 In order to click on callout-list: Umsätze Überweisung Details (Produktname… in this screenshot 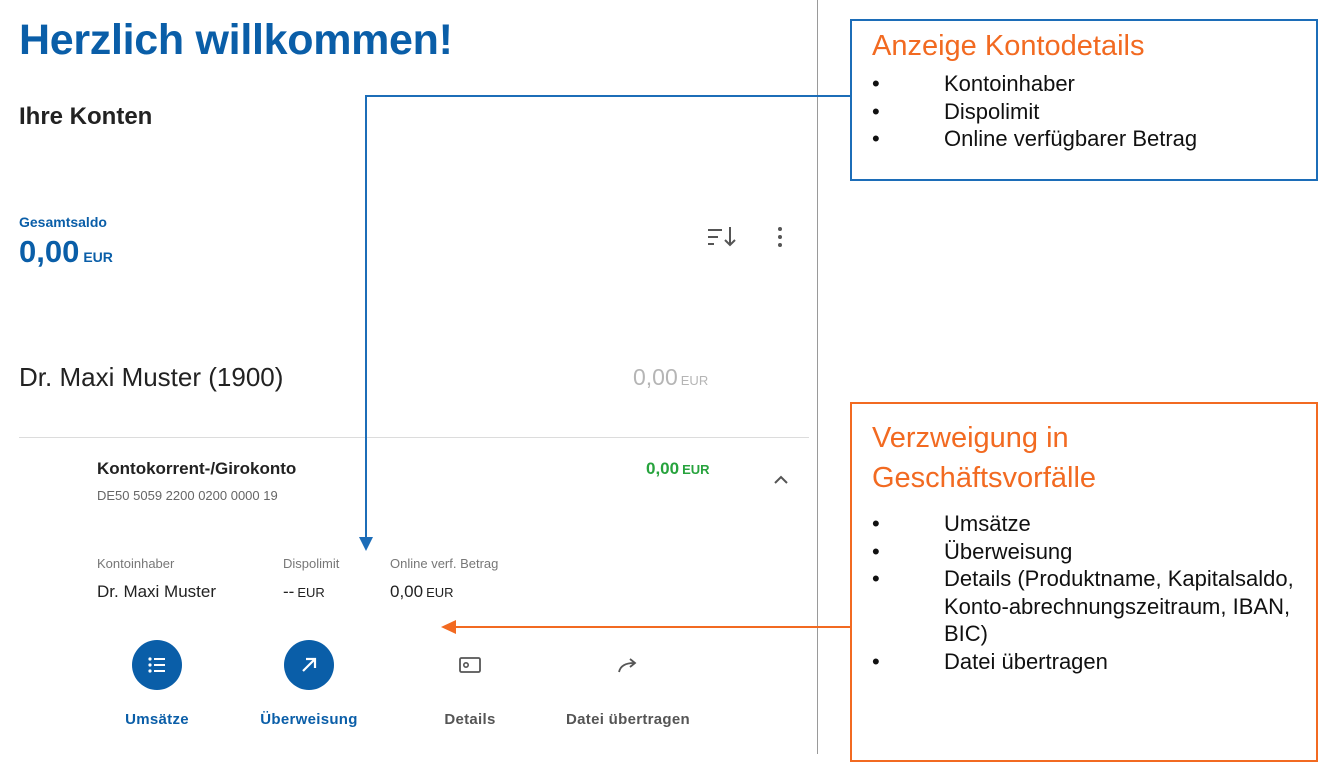, I will do `click(1087, 592)`.